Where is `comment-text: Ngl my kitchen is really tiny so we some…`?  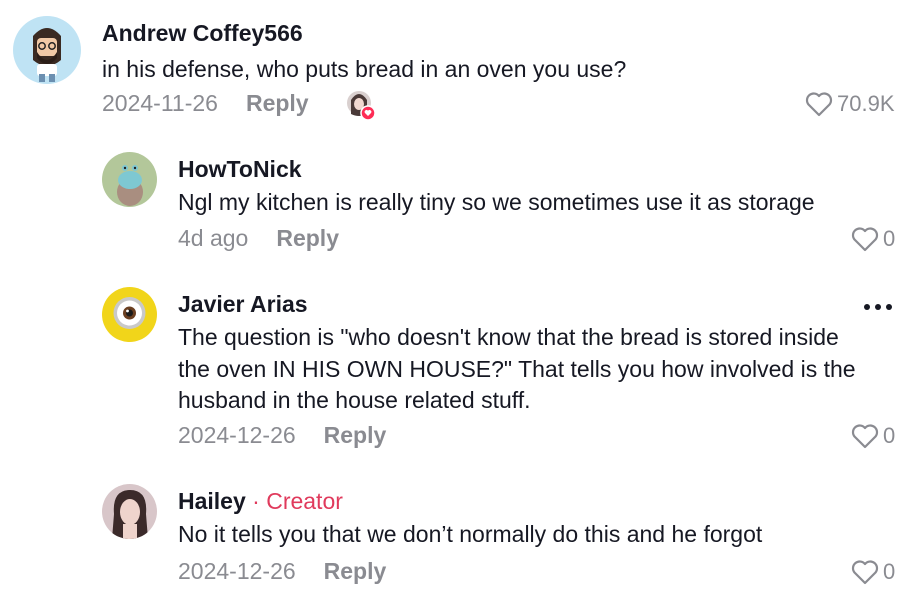 comment-text: Ngl my kitchen is really tiny so we some… is located at coordinates (496, 202).